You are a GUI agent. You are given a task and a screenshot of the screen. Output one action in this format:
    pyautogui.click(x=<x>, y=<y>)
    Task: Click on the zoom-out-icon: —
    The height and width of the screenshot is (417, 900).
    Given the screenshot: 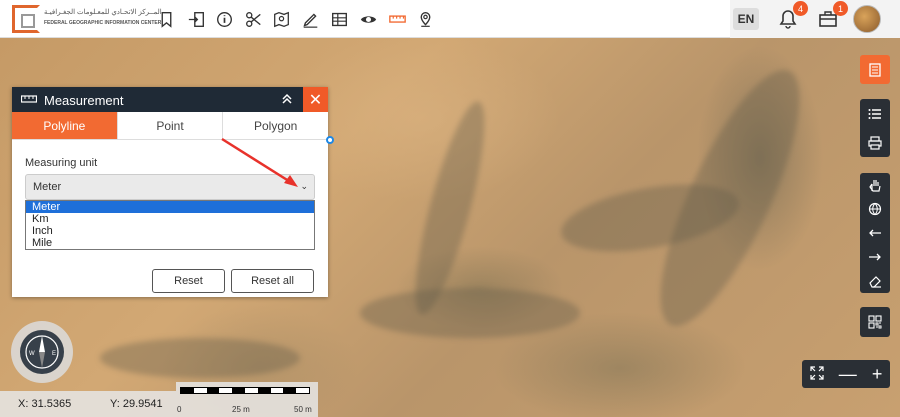 What is the action you would take?
    pyautogui.click(x=848, y=374)
    